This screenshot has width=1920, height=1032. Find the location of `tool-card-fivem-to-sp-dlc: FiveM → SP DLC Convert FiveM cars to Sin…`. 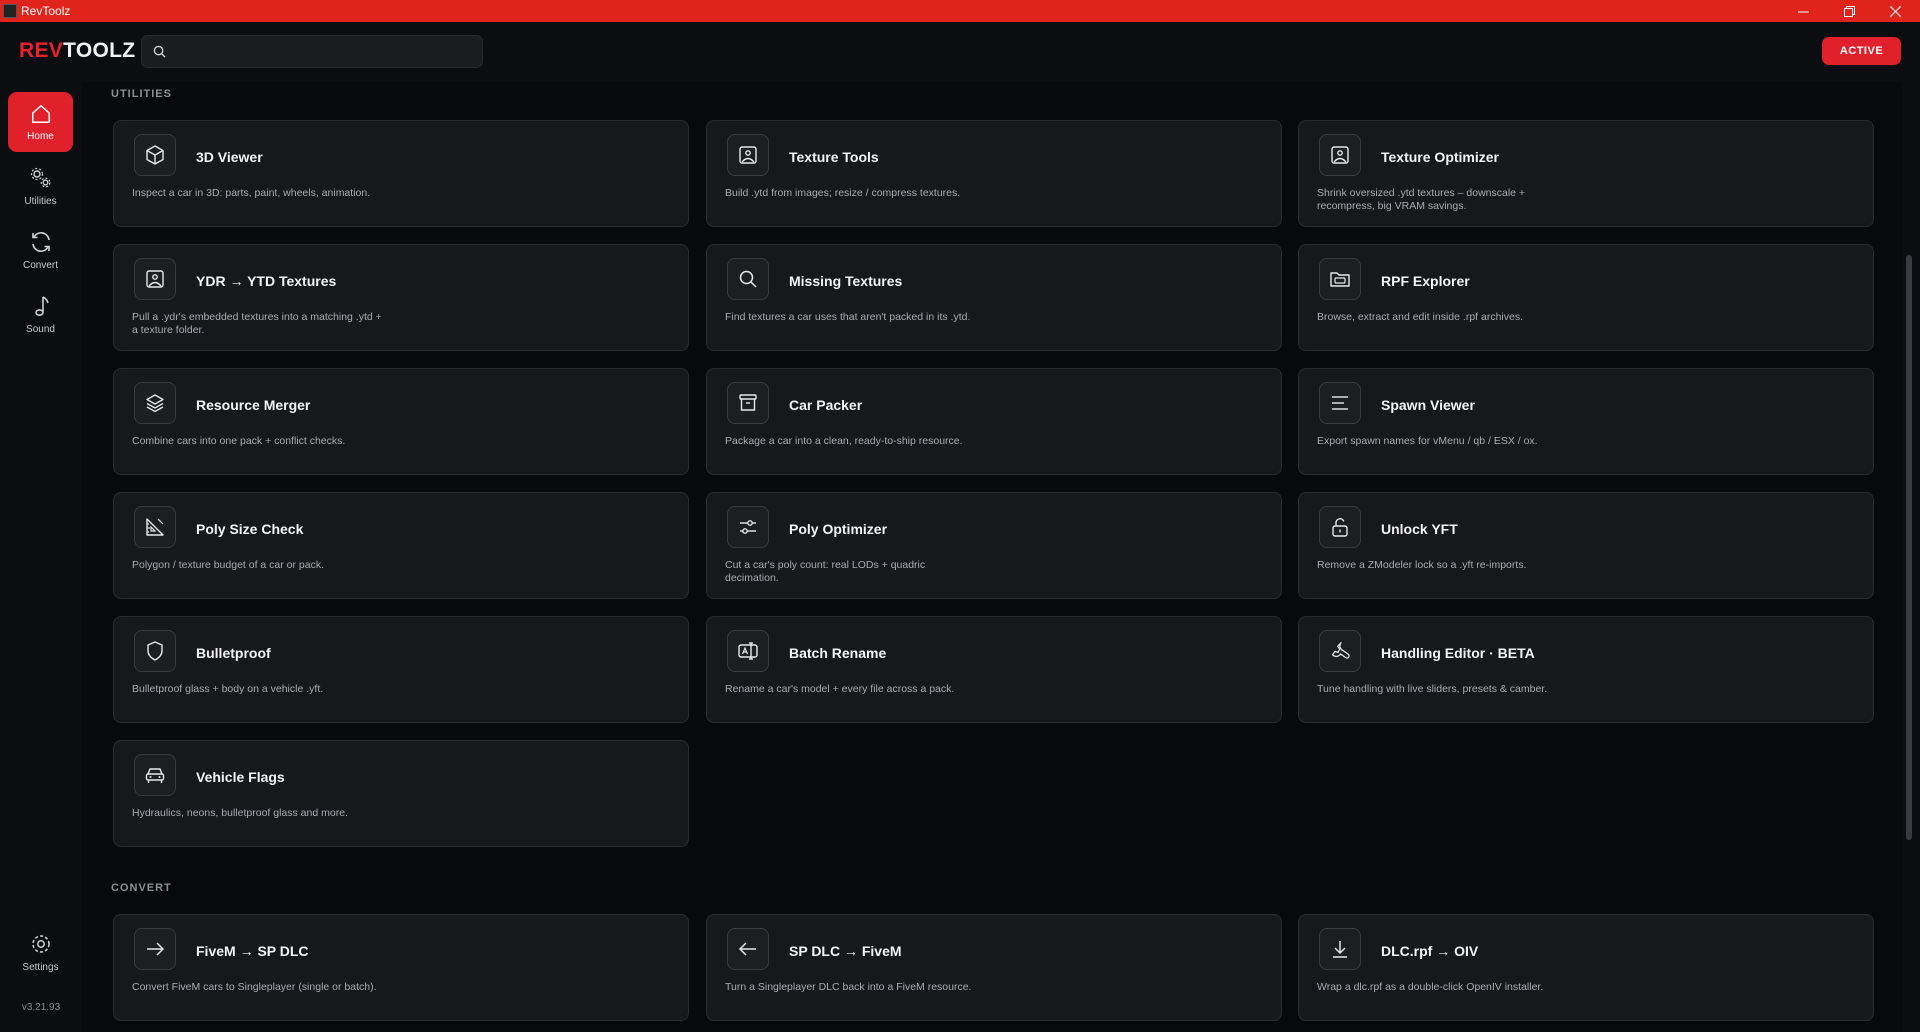

tool-card-fivem-to-sp-dlc: FiveM → SP DLC Convert FiveM cars to Sin… is located at coordinates (401, 967).